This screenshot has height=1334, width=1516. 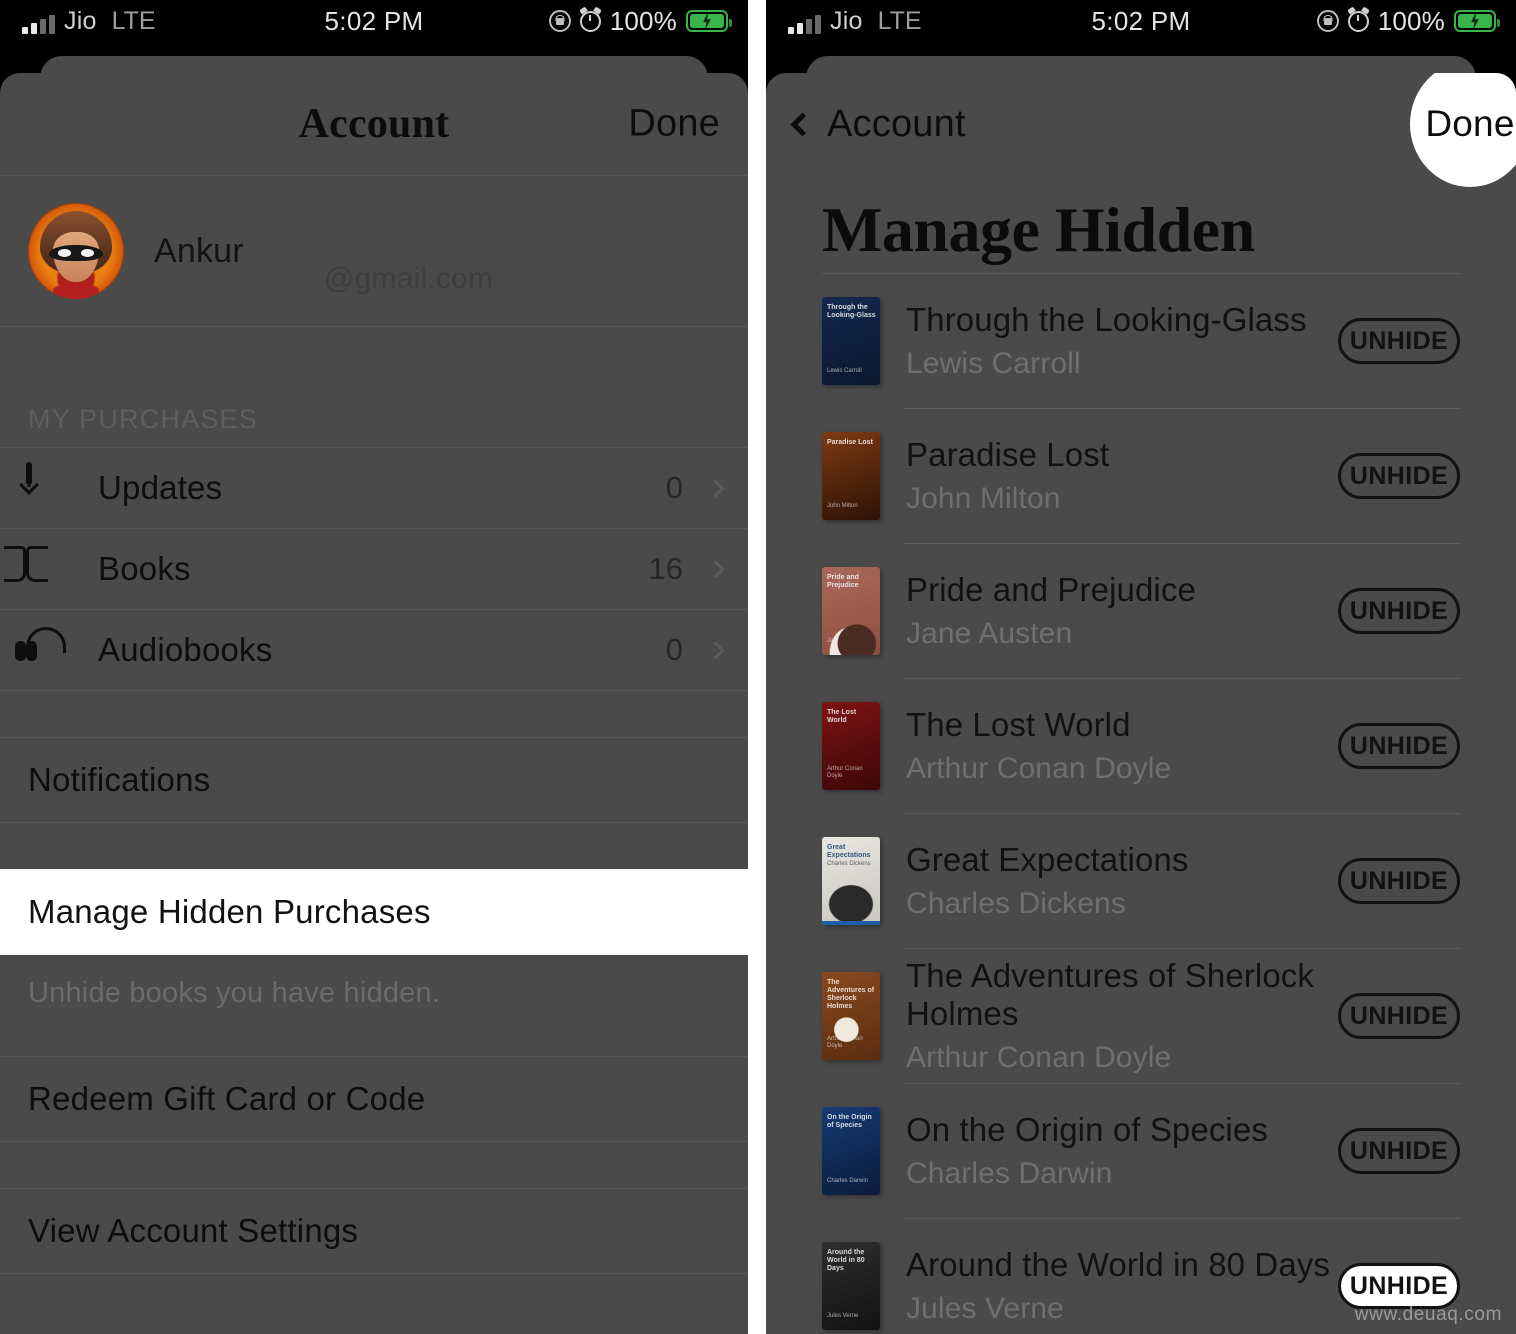 What do you see at coordinates (49, 569) in the screenshot?
I see `open-book-icon` at bounding box center [49, 569].